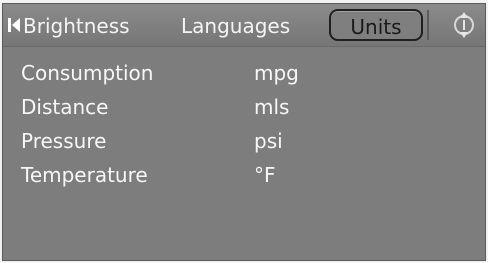 The width and height of the screenshot is (488, 263). What do you see at coordinates (235, 26) in the screenshot?
I see `tab-languages: Languages` at bounding box center [235, 26].